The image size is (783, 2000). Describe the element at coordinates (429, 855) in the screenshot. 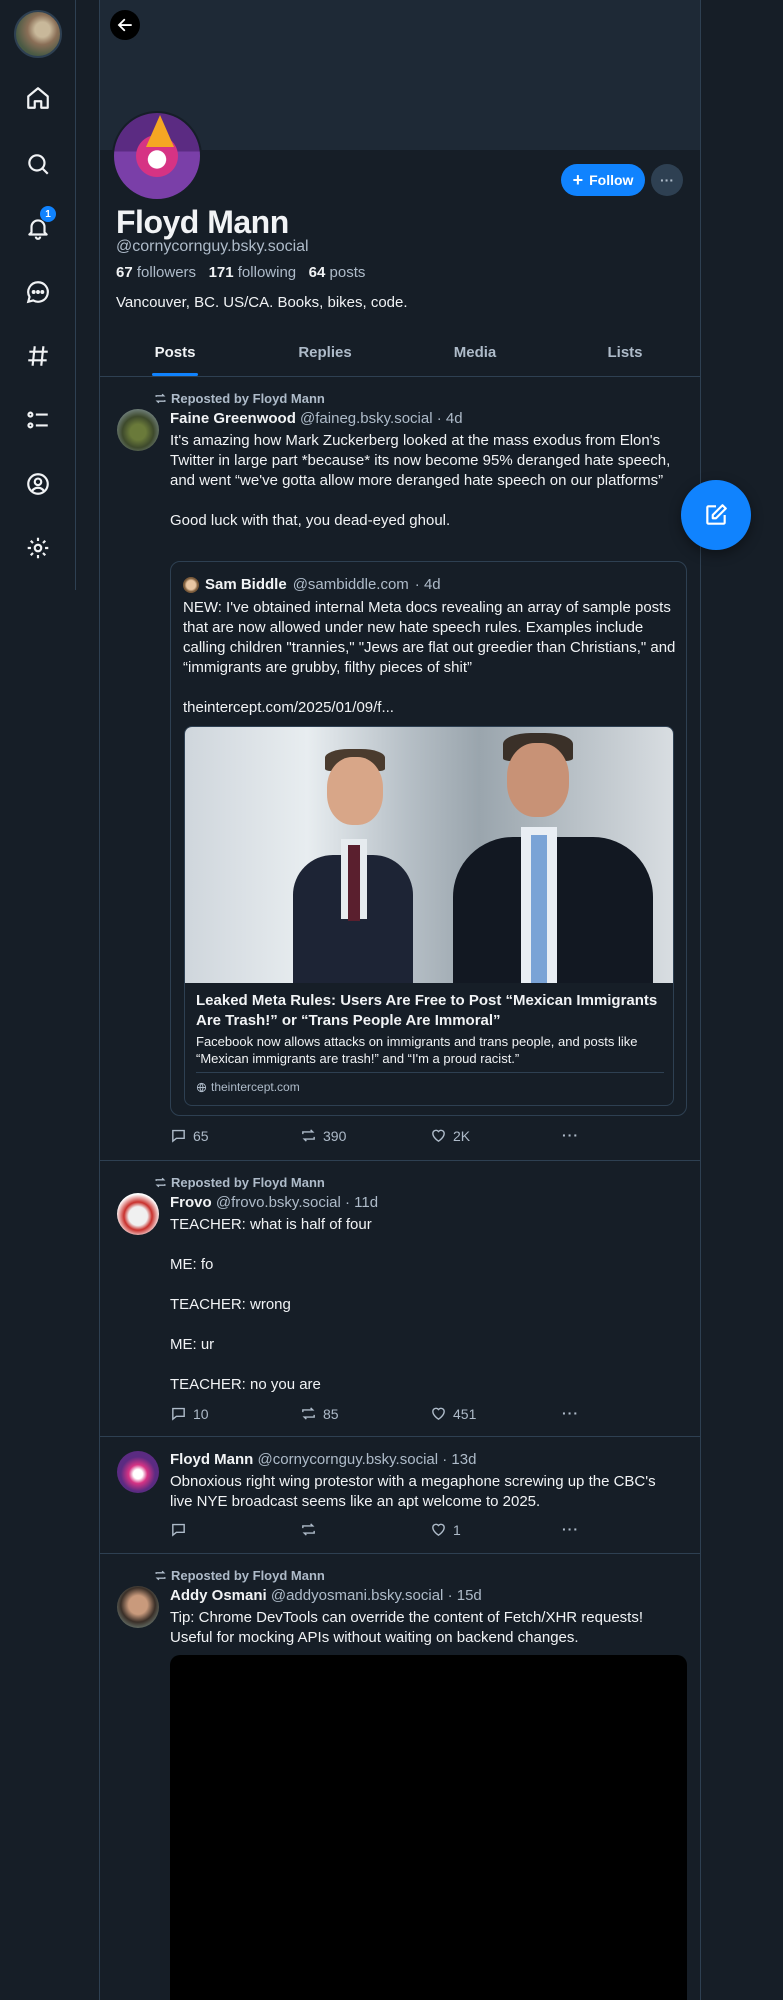

I see `link-card-image` at that location.